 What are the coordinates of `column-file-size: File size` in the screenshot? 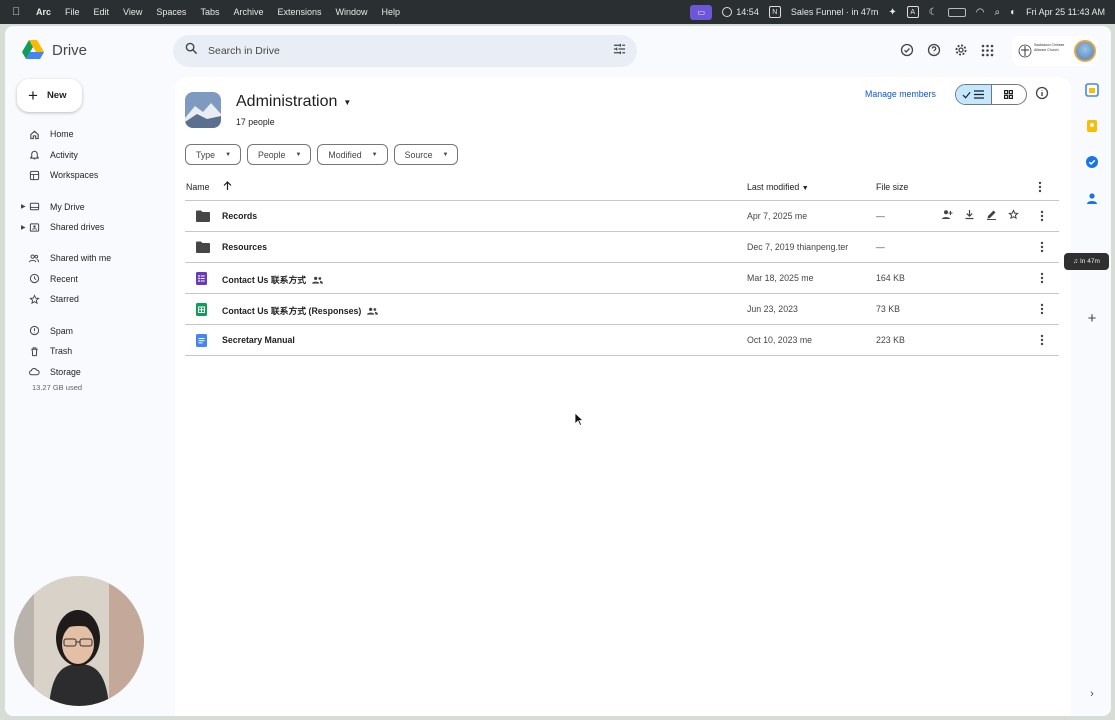 It's located at (892, 187).